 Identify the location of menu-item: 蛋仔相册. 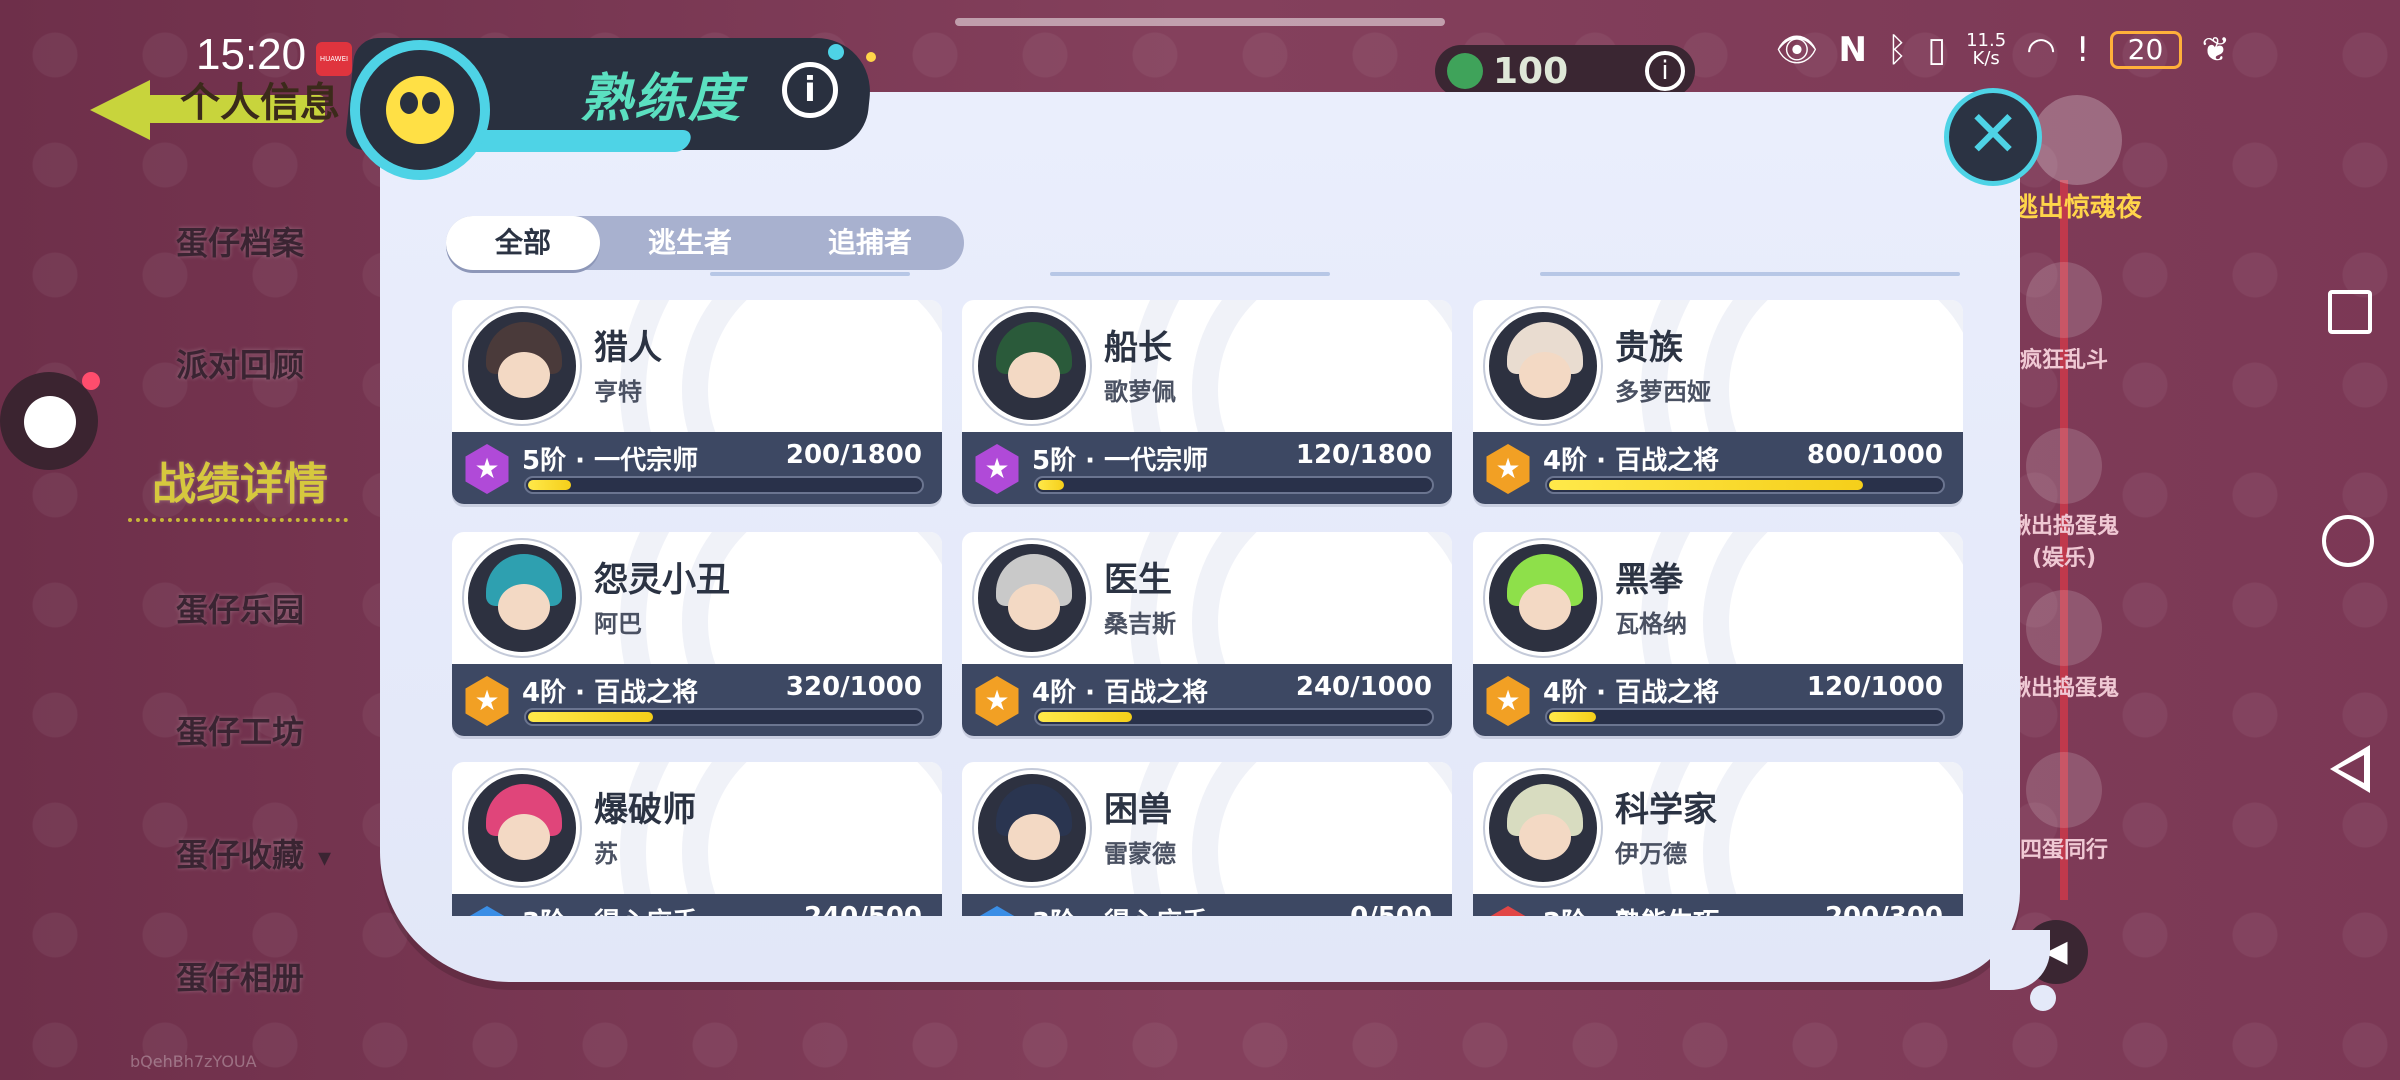
(240, 976).